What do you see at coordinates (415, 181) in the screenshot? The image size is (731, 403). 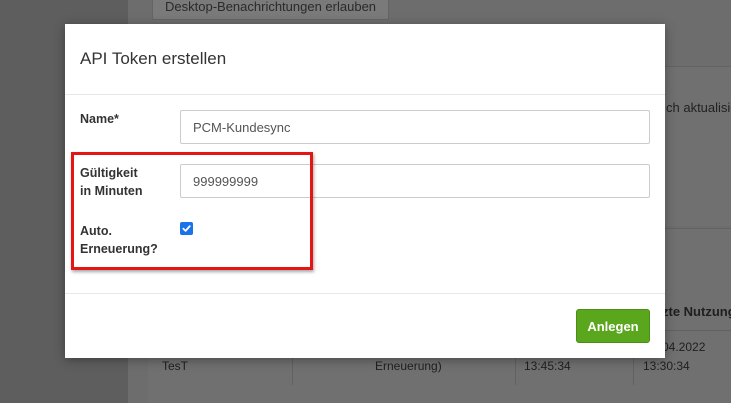 I see `validity-minutes-input` at bounding box center [415, 181].